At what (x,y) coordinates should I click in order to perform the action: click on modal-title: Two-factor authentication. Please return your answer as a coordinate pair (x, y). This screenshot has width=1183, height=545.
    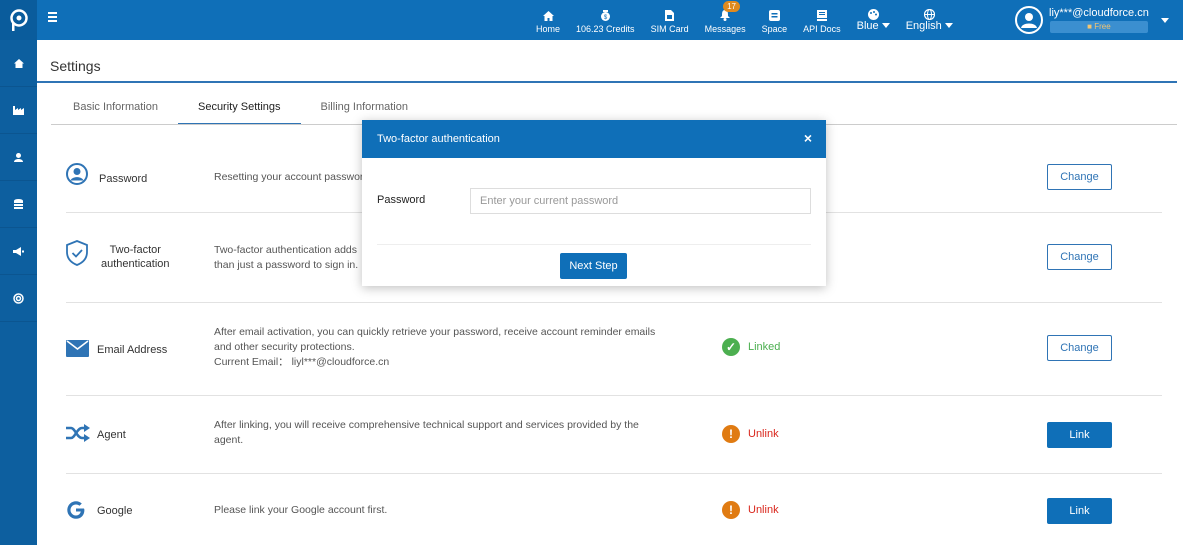
    Looking at the image, I should click on (438, 139).